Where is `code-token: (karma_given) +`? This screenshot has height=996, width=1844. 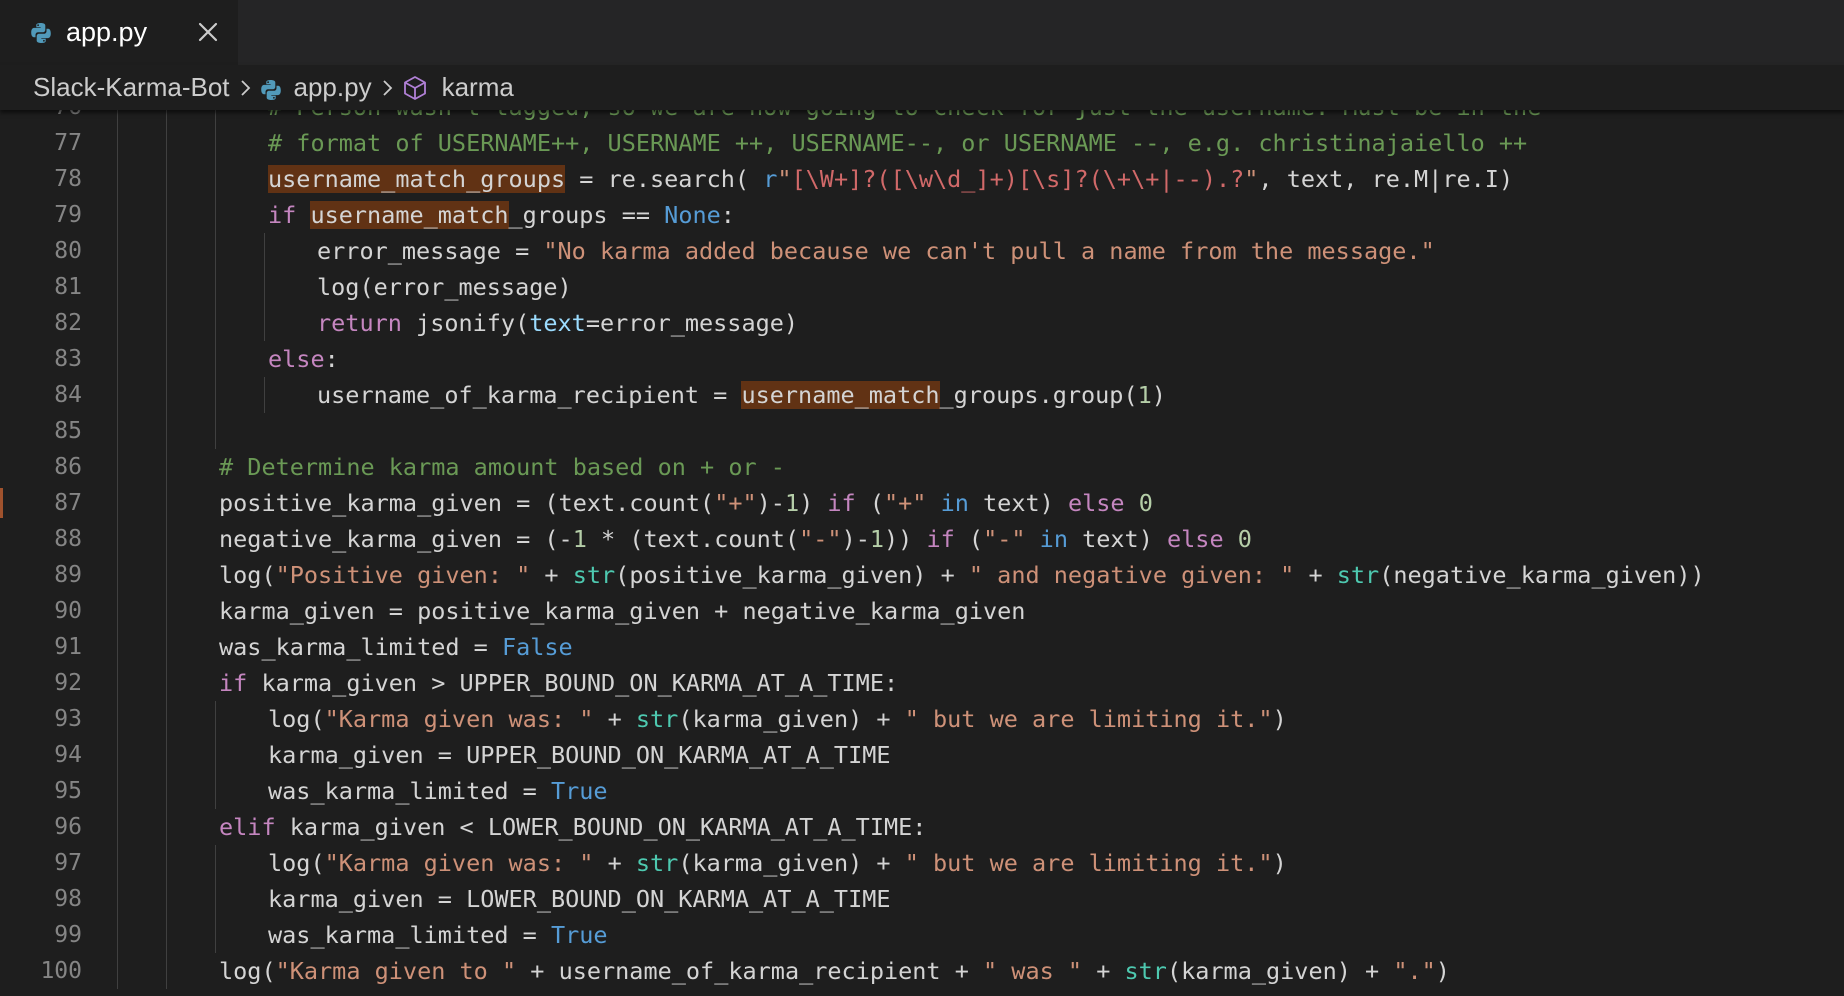 code-token: (karma_given) + is located at coordinates (1280, 971).